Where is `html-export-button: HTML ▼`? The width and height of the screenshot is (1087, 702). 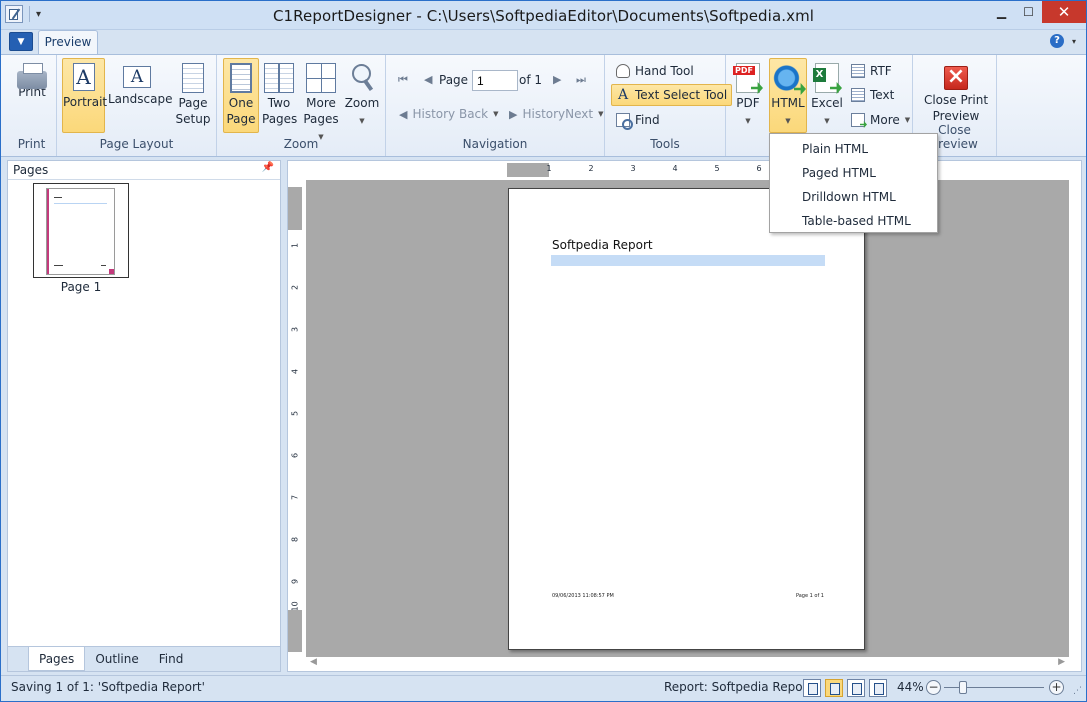
html-export-button: HTML ▼ is located at coordinates (788, 95).